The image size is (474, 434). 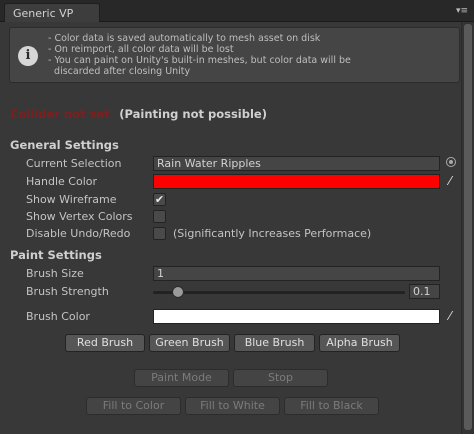 What do you see at coordinates (78, 233) in the screenshot?
I see `disable-undo-label: Disable Undo/Redo` at bounding box center [78, 233].